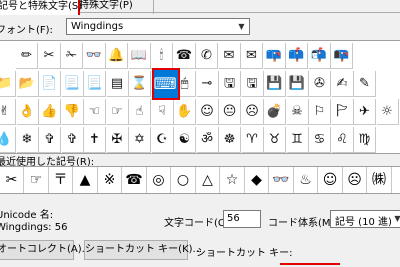 This screenshot has height=267, width=400. Describe the element at coordinates (8, 140) in the screenshot. I see `symbol-cell: 💧` at that location.